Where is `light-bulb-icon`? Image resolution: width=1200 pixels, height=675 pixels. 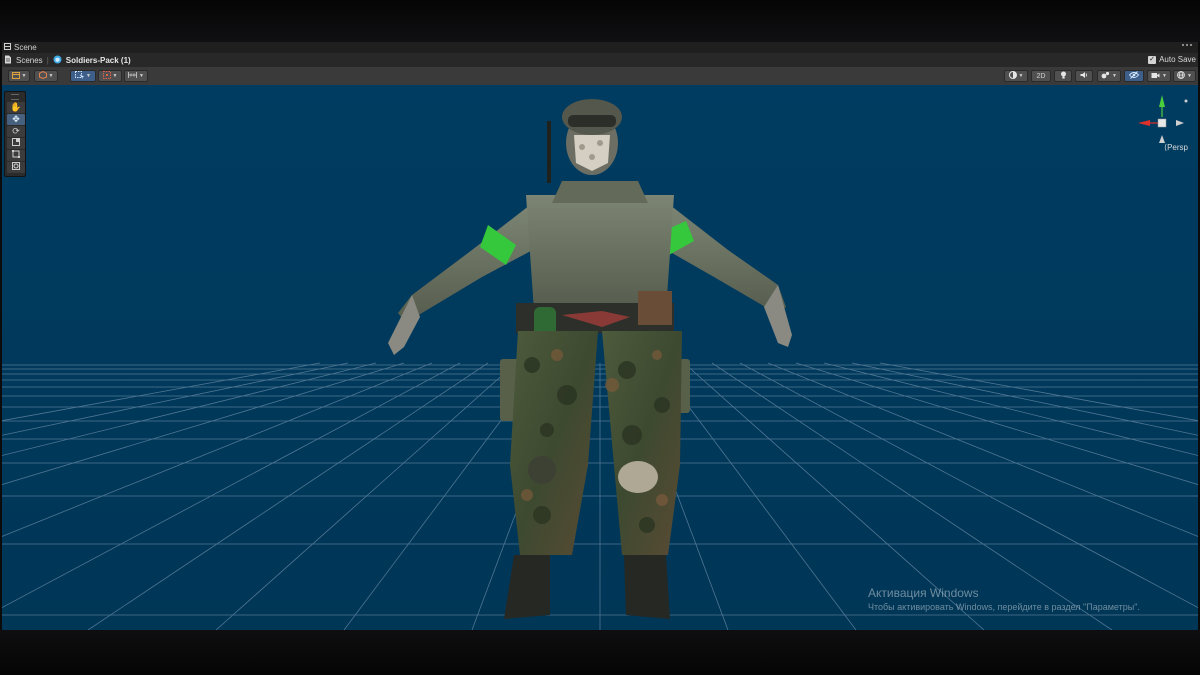
light-bulb-icon is located at coordinates (1063, 76).